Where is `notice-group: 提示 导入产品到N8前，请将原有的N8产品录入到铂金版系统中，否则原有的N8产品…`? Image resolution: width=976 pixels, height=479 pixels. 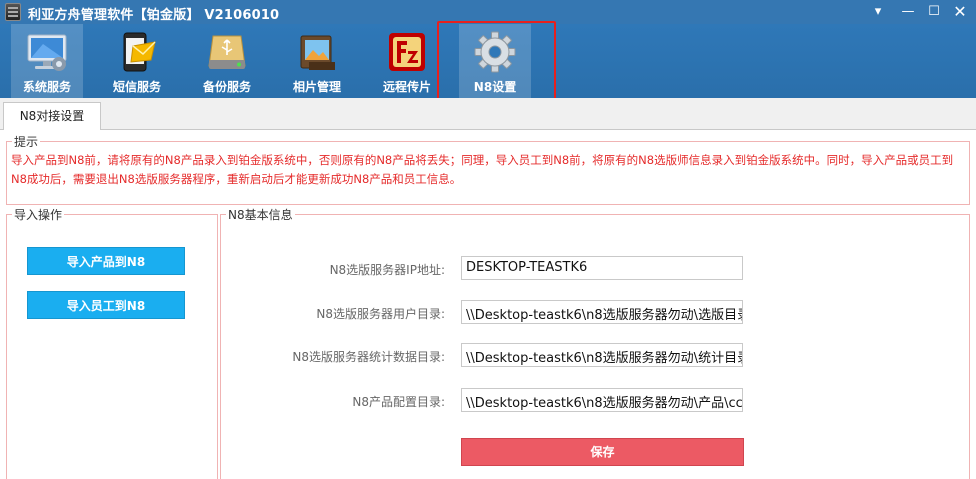
notice-group: 提示 导入产品到N8前，请将原有的N8产品录入到铂金版系统中，否则原有的N8产品… is located at coordinates (488, 169).